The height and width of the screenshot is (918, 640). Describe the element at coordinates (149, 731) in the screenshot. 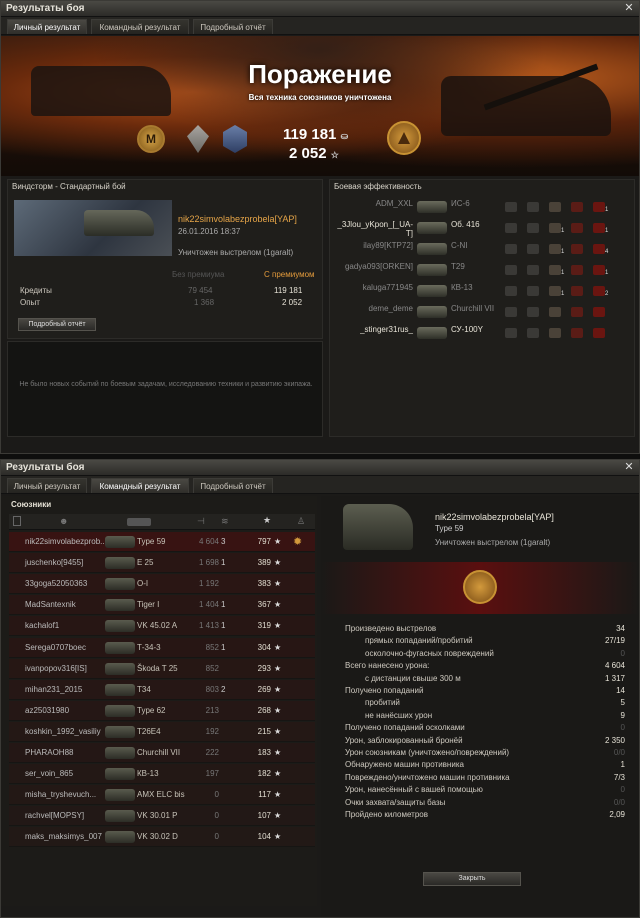

I see `tank-name: T26E4` at that location.